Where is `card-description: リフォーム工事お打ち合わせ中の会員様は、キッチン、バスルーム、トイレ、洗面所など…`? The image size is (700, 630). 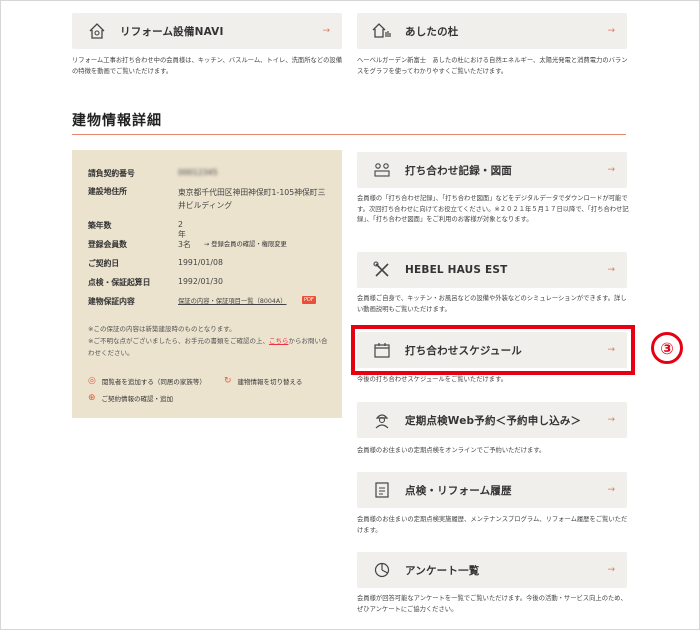 card-description: リフォーム工事お打ち合わせ中の会員様は、キッチン、バスルーム、トイレ、洗面所など… is located at coordinates (207, 66).